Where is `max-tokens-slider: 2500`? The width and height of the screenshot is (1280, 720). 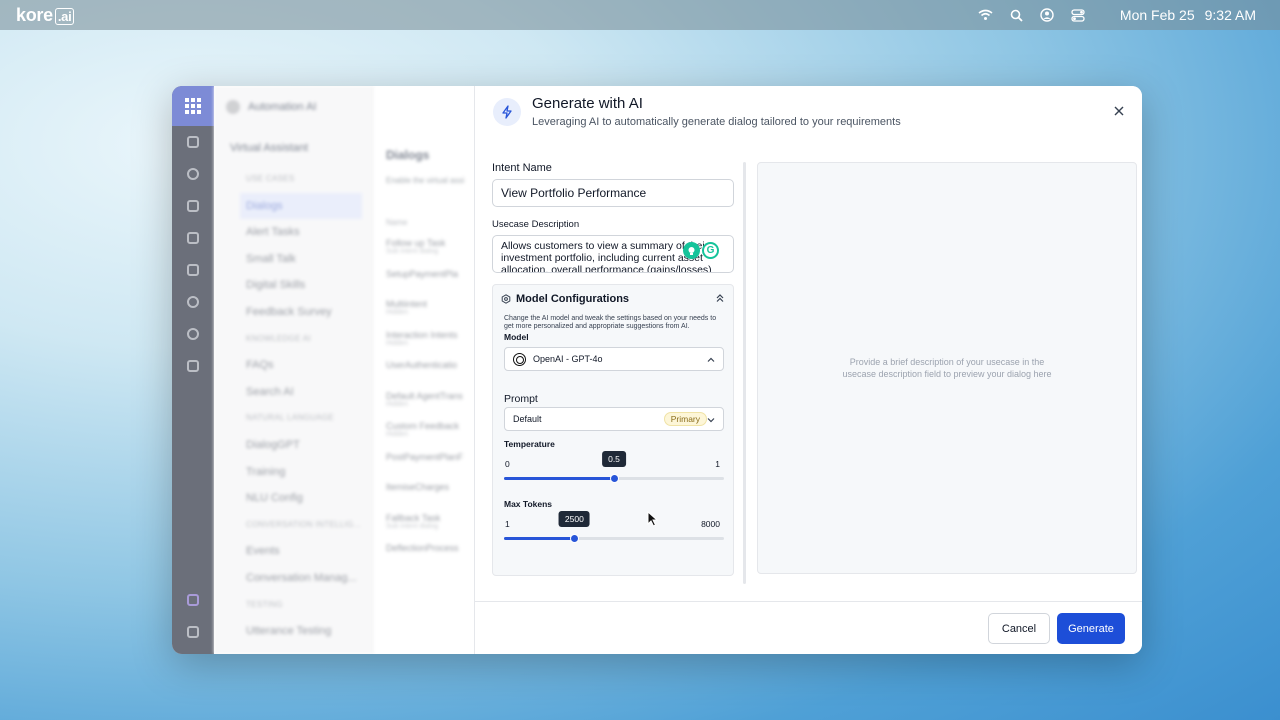
max-tokens-slider: 2500 is located at coordinates (614, 527).